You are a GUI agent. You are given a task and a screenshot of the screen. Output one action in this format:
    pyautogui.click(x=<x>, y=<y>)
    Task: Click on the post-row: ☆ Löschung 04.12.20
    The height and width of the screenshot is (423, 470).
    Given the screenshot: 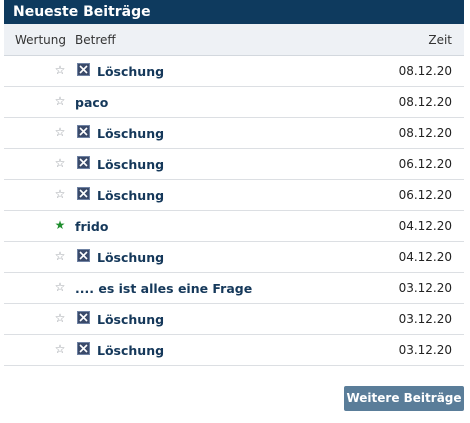 What is the action you would take?
    pyautogui.click(x=234, y=257)
    